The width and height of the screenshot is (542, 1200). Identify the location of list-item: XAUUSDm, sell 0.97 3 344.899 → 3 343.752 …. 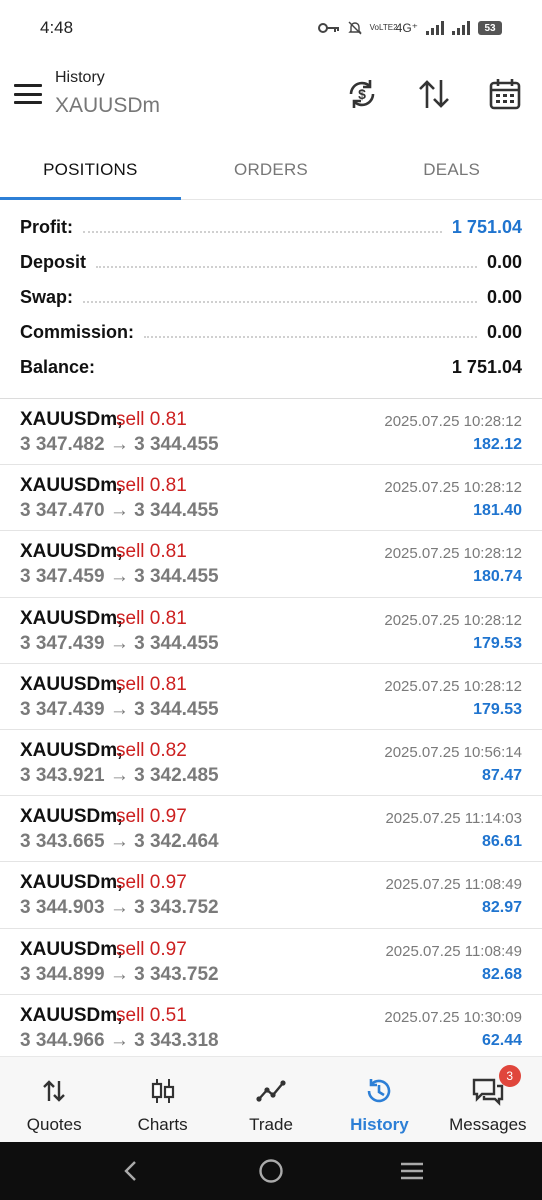
(271, 962).